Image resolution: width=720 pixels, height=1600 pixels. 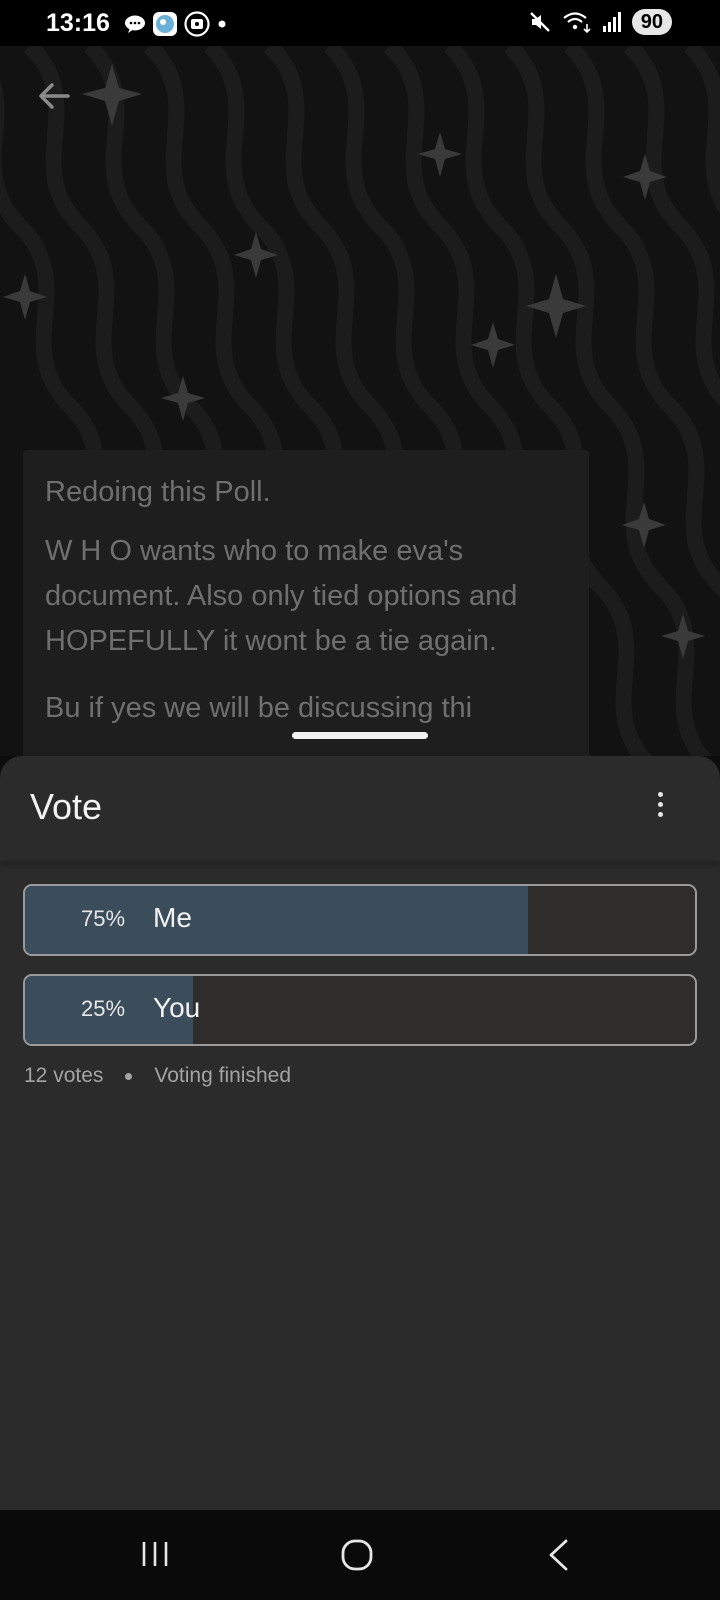 What do you see at coordinates (54, 96) in the screenshot?
I see `arrow-left-icon` at bounding box center [54, 96].